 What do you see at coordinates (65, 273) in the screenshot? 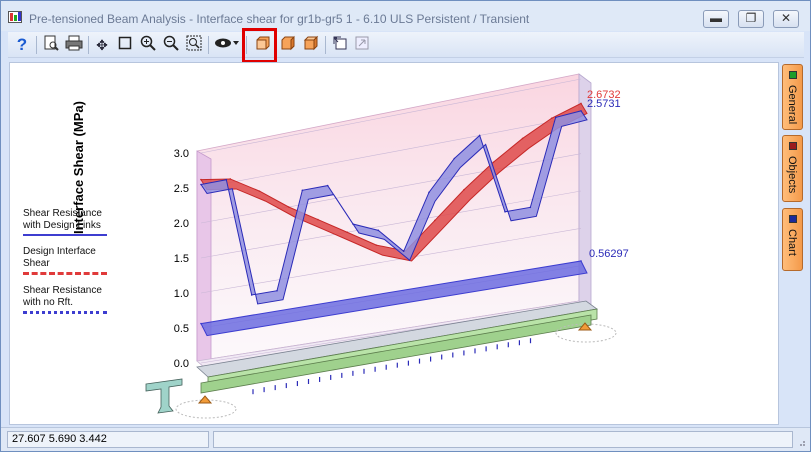
I see `legend-line-dashed` at bounding box center [65, 273].